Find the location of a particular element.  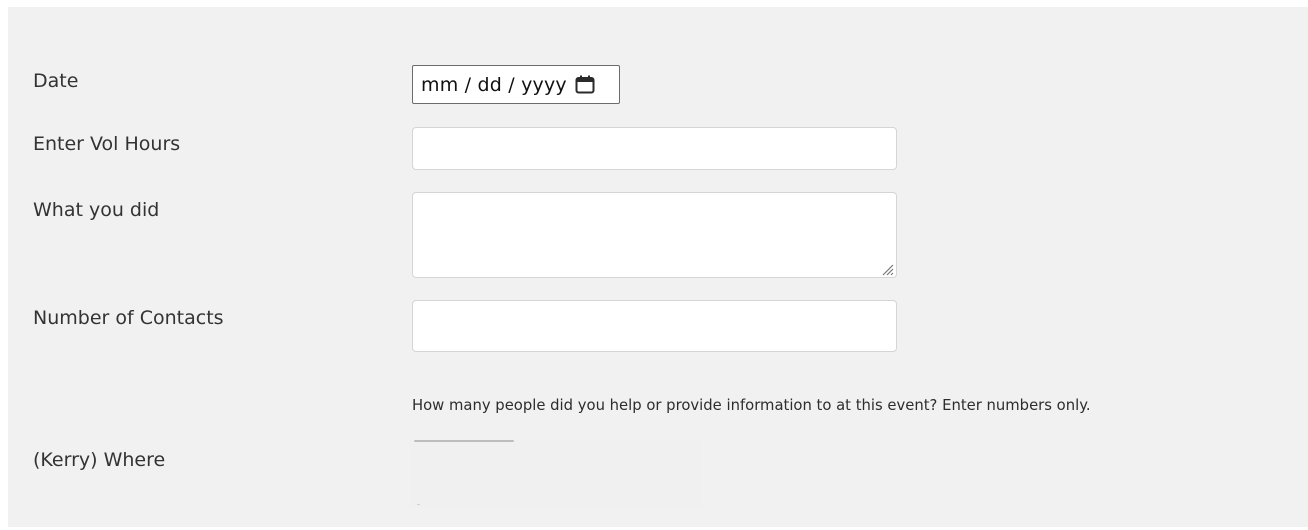

number-of-contacts-label: Number of Contacts is located at coordinates (128, 318).